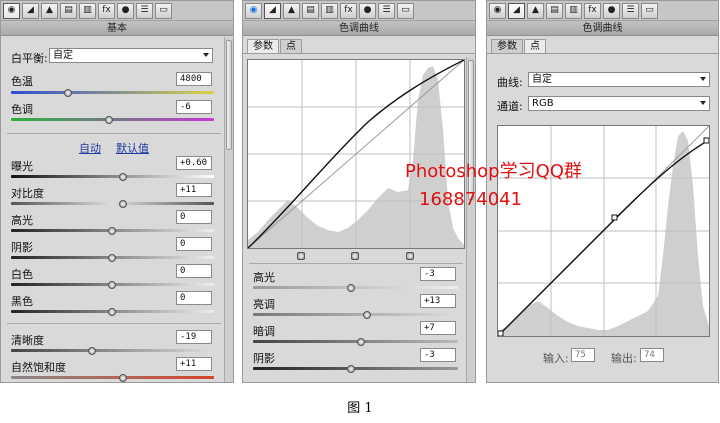 Image resolution: width=720 pixels, height=423 pixels. Describe the element at coordinates (112, 203) in the screenshot. I see `contrast-slider-track` at that location.